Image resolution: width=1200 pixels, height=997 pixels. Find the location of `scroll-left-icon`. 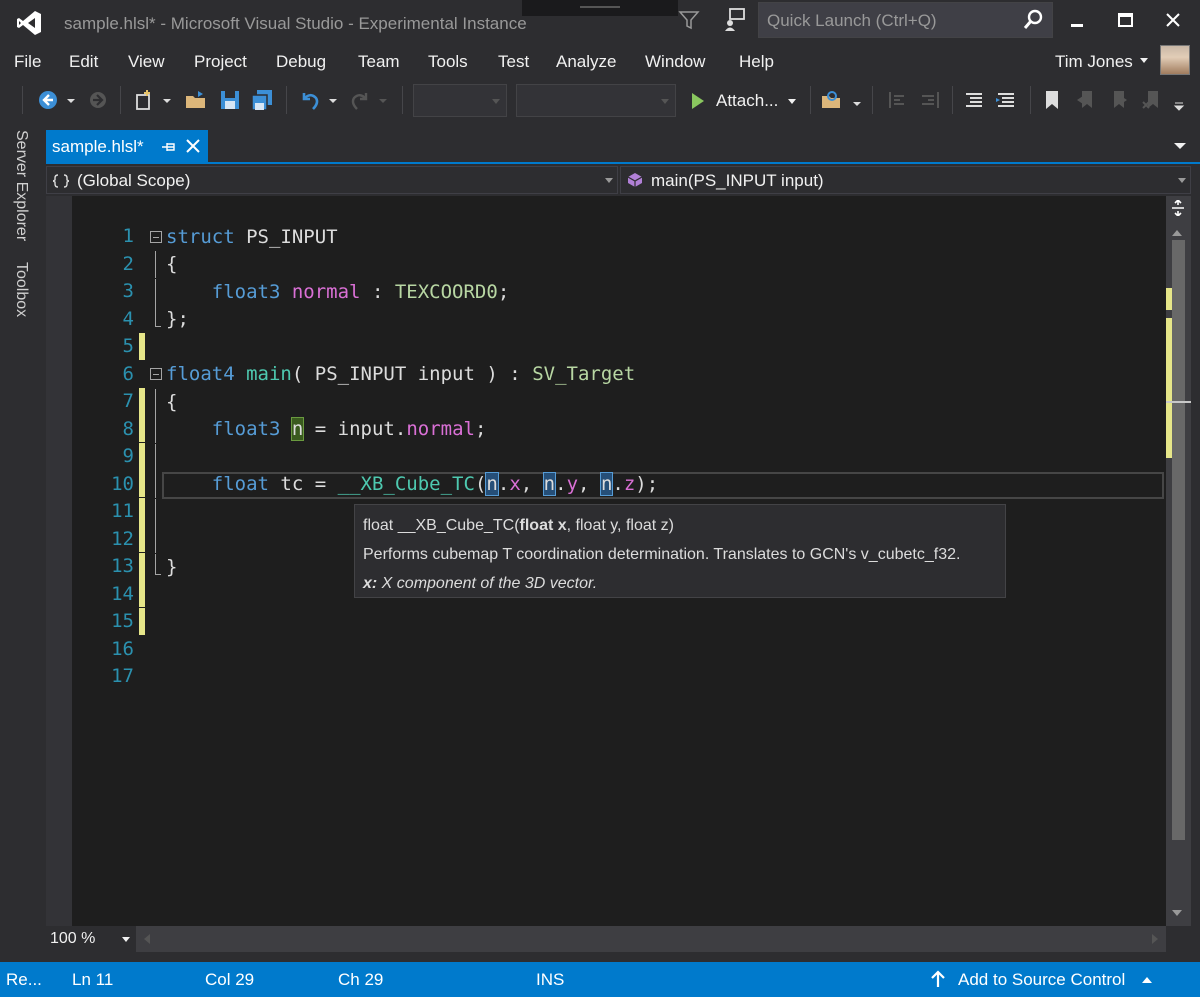

scroll-left-icon is located at coordinates (147, 939).